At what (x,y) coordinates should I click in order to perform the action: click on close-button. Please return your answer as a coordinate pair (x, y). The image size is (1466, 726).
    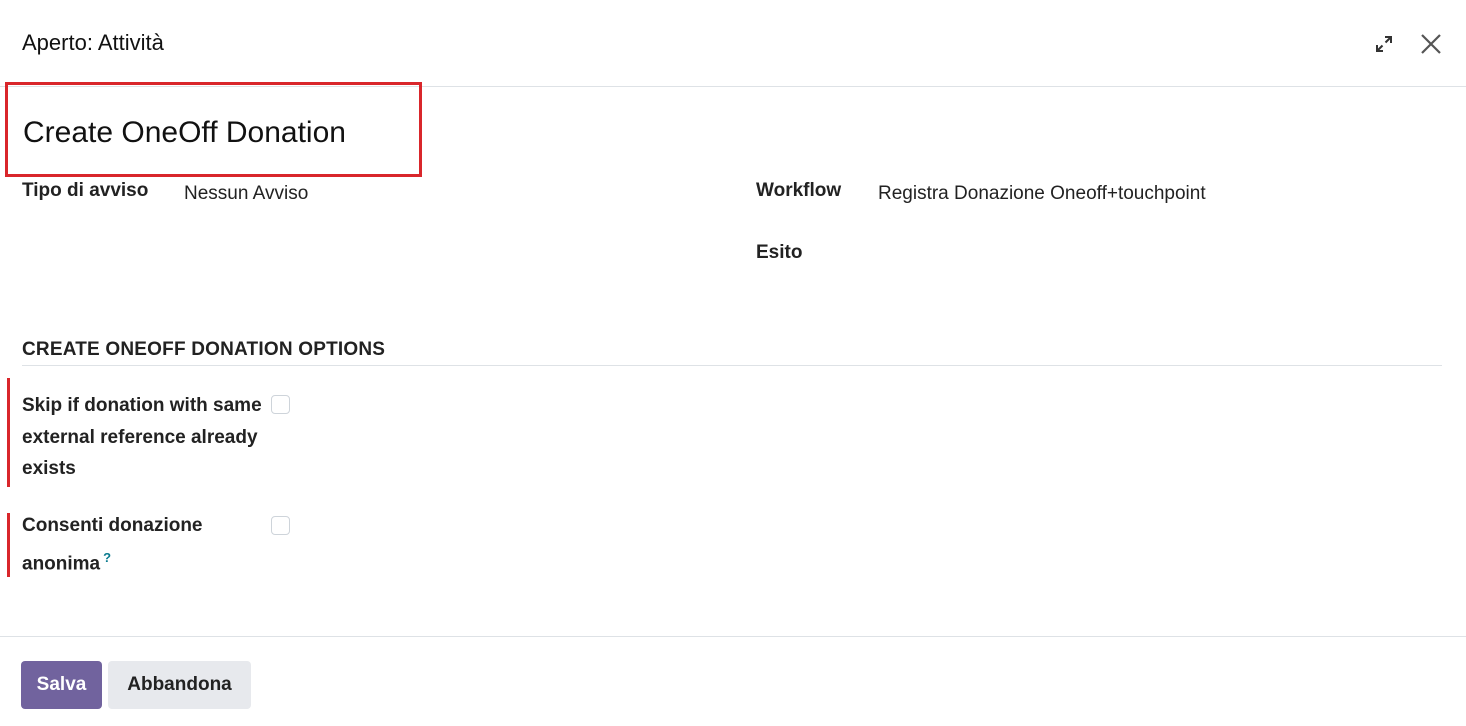
    Looking at the image, I should click on (1431, 44).